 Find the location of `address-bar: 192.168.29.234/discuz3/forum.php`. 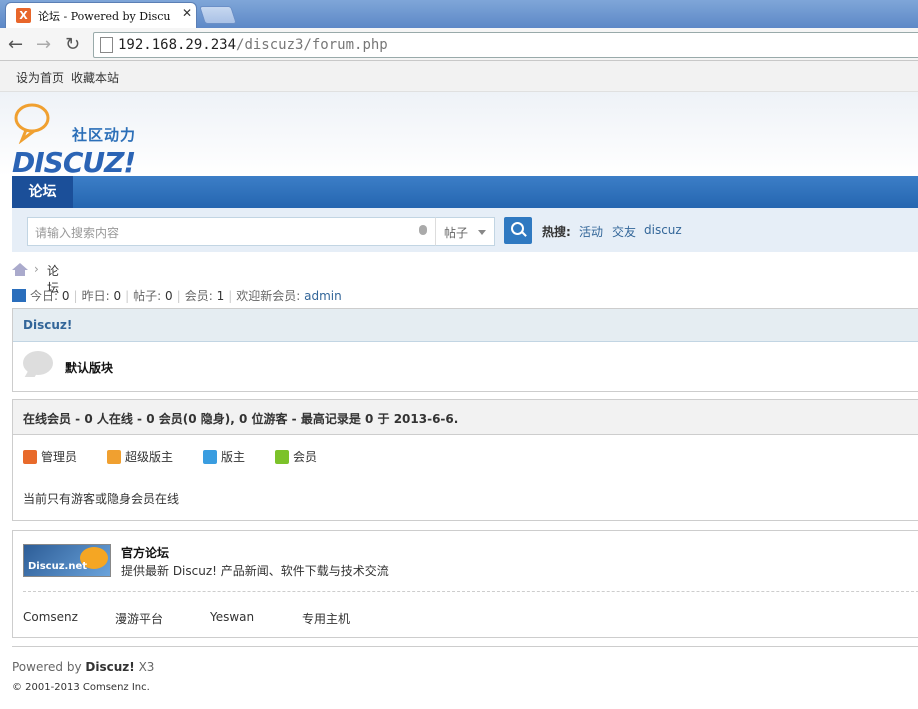

address-bar: 192.168.29.234/discuz3/forum.php is located at coordinates (505, 45).